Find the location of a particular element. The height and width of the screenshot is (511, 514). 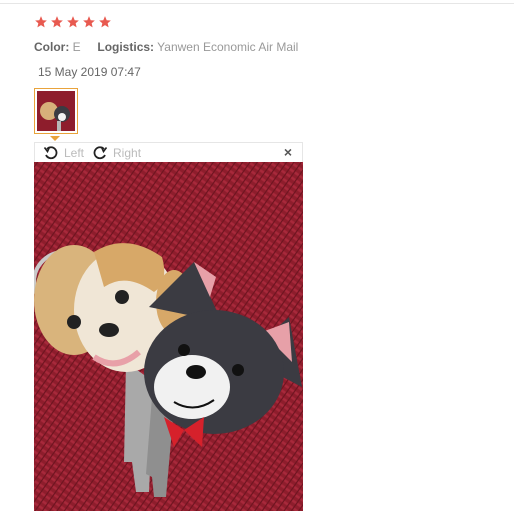

rotate-left-button: Left is located at coordinates (63, 153).